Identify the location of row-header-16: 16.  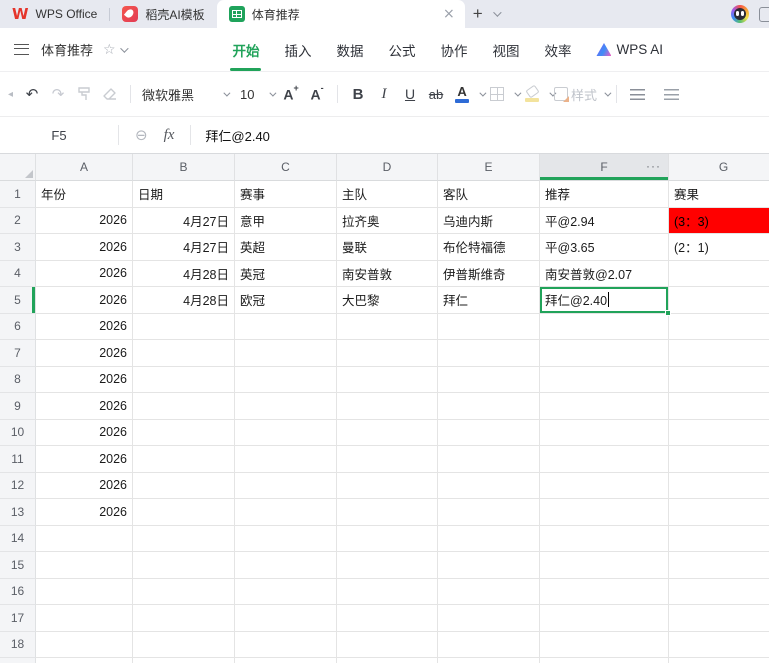
(18, 591).